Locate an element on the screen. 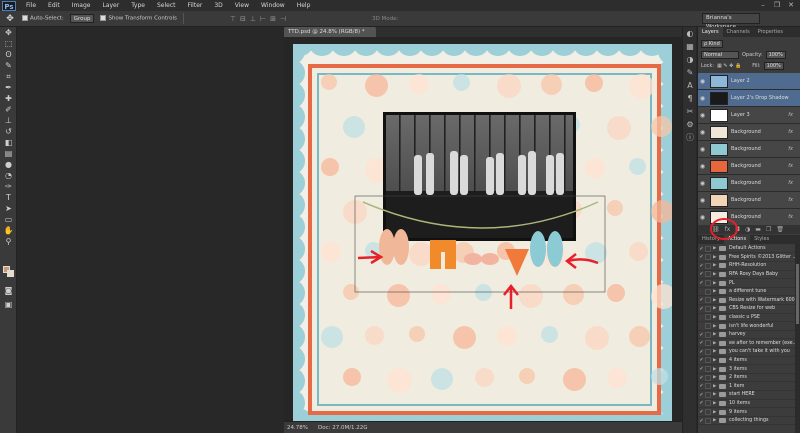 The image size is (800, 433). healing-icon: ✚ is located at coordinates (8, 98).